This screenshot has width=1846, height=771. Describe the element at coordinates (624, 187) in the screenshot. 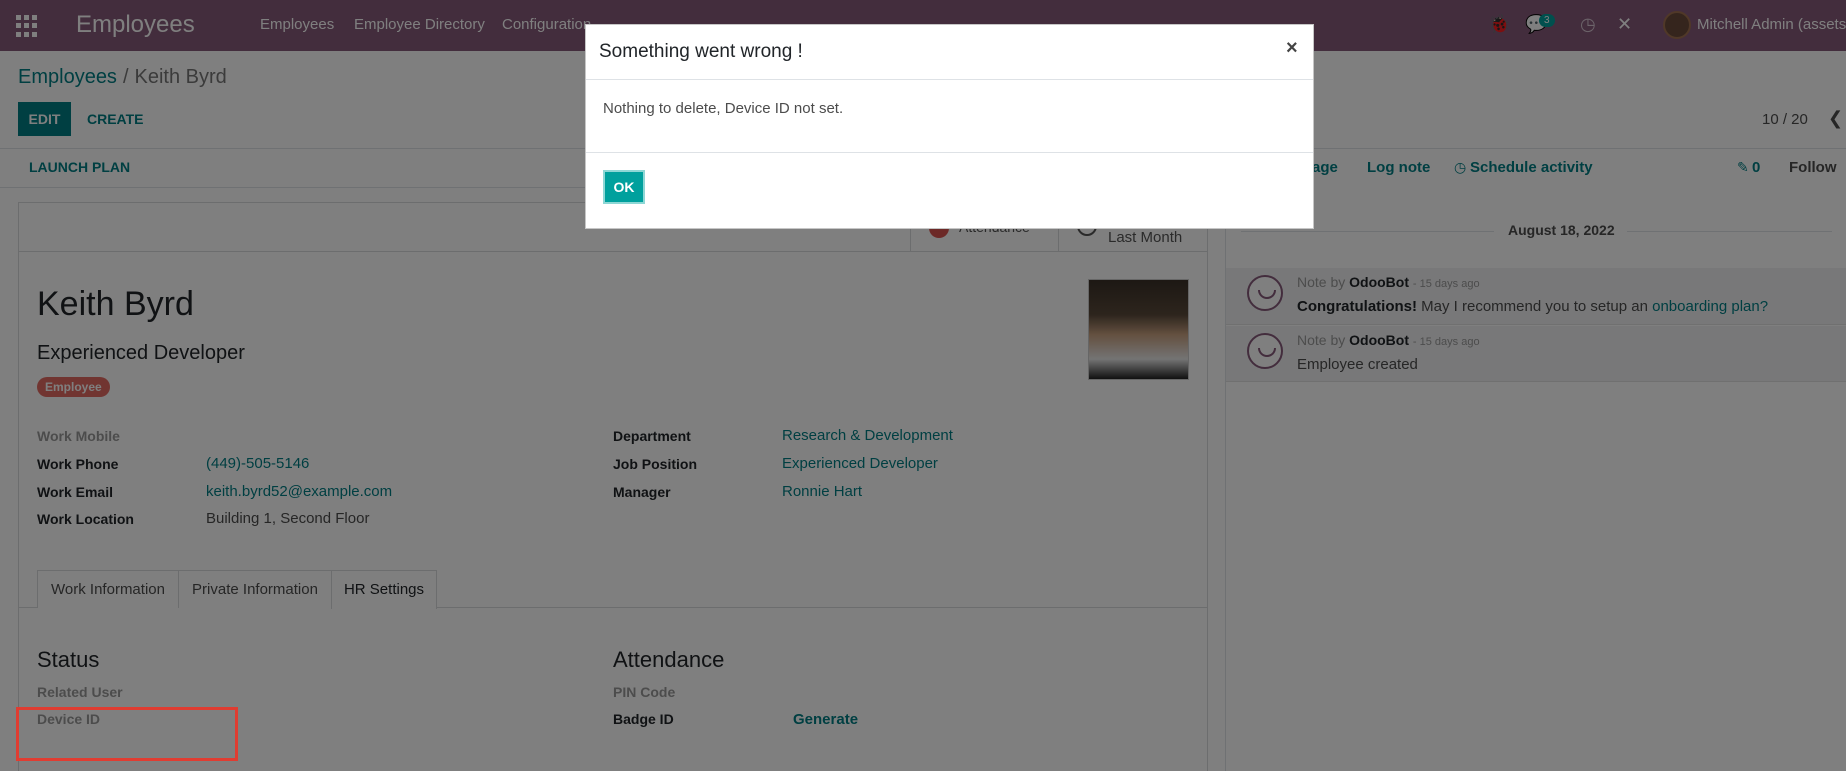

I see `ok-button: OK` at that location.